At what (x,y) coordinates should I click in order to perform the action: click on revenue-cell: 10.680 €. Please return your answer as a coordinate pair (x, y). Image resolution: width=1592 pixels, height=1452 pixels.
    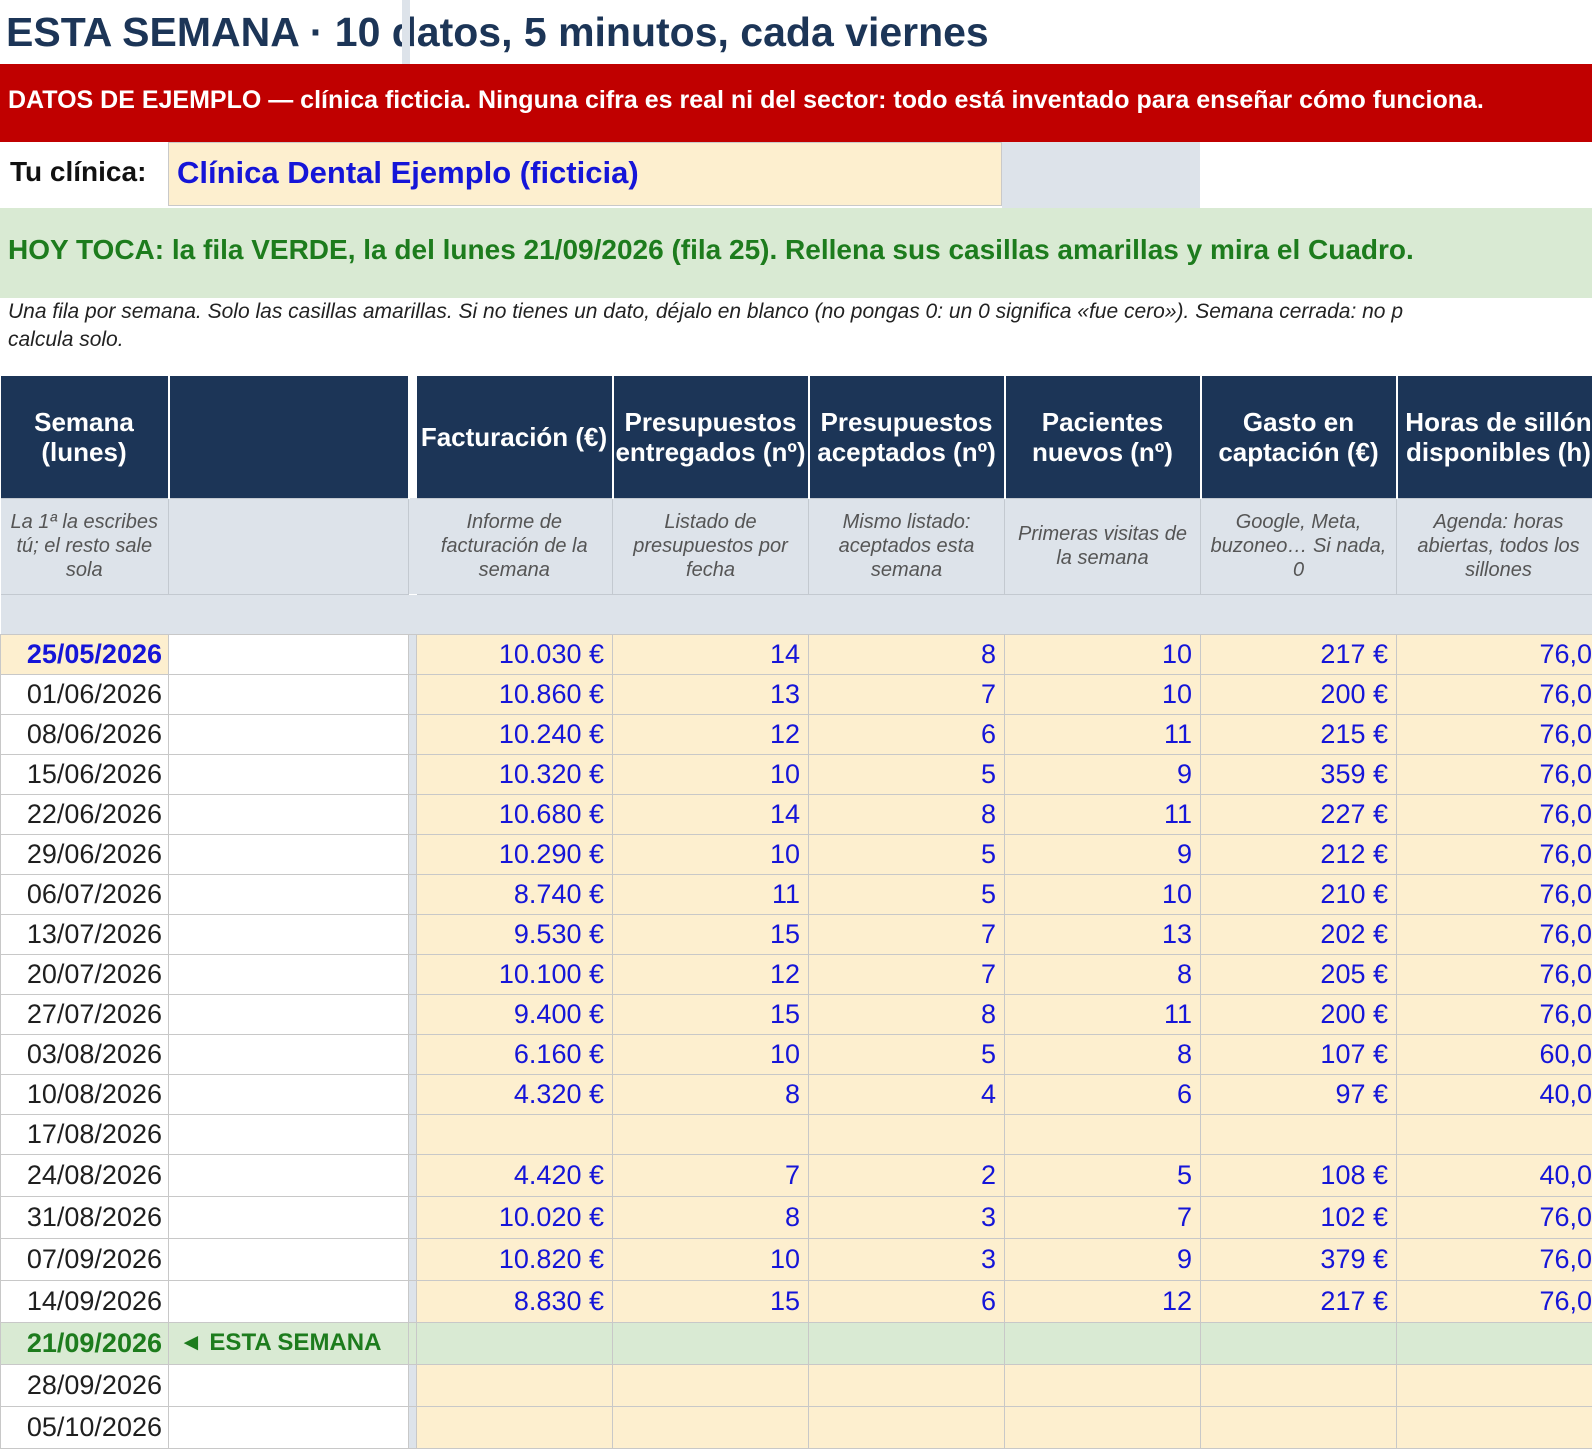
    Looking at the image, I should click on (514, 814).